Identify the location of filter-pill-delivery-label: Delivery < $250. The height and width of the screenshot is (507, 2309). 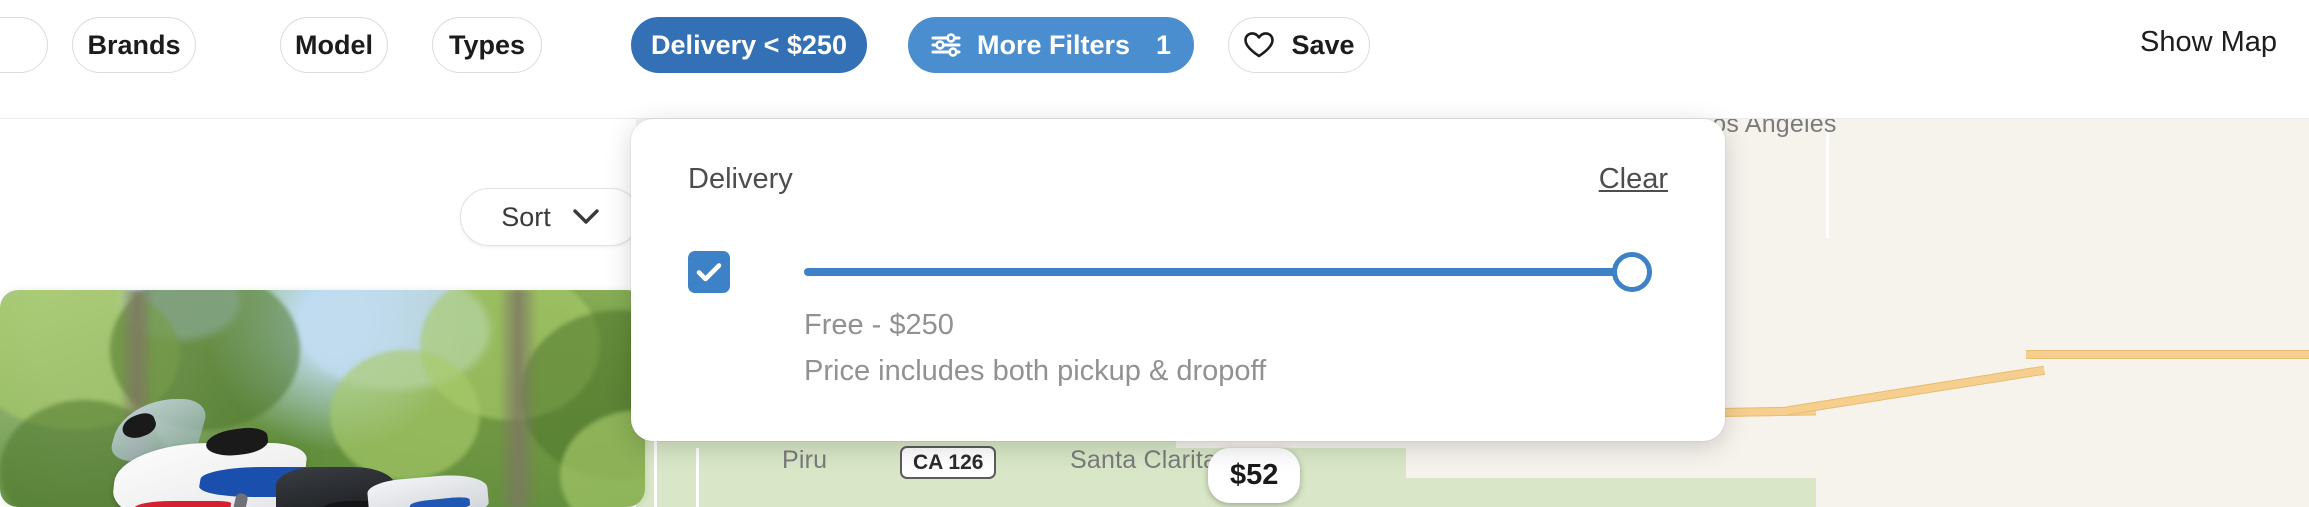
(749, 44).